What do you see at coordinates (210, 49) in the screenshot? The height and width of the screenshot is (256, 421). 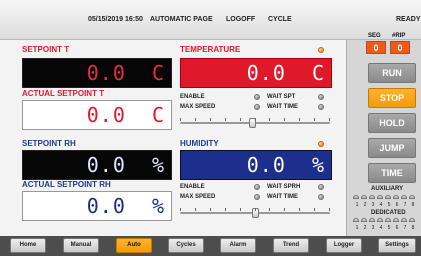 I see `temperature-title: TEMPERATURE` at bounding box center [210, 49].